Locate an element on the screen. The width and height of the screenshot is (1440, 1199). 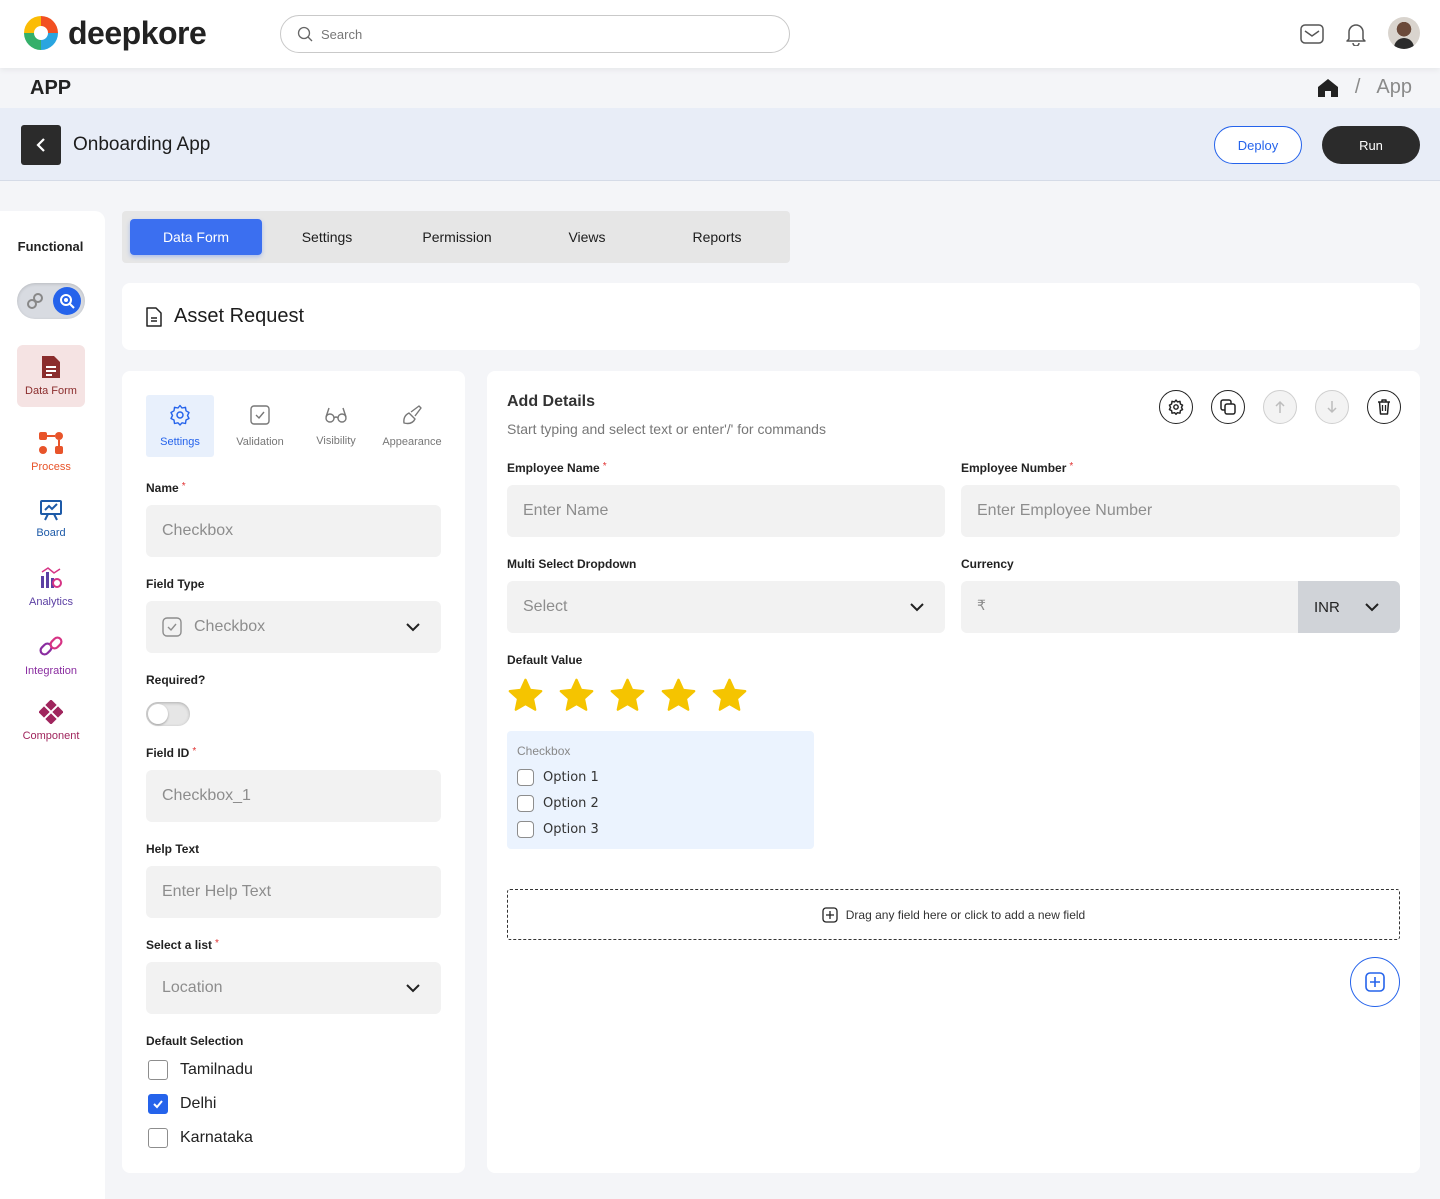
run-button: Run is located at coordinates (1371, 145).